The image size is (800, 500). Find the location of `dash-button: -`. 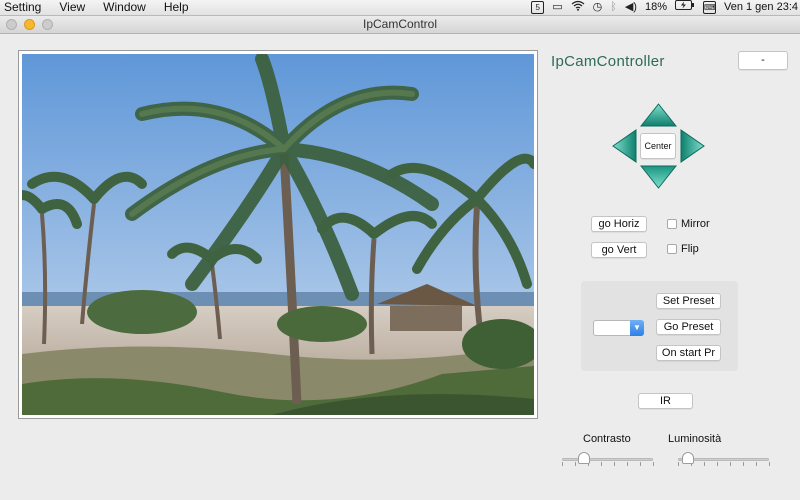

dash-button: - is located at coordinates (763, 60).